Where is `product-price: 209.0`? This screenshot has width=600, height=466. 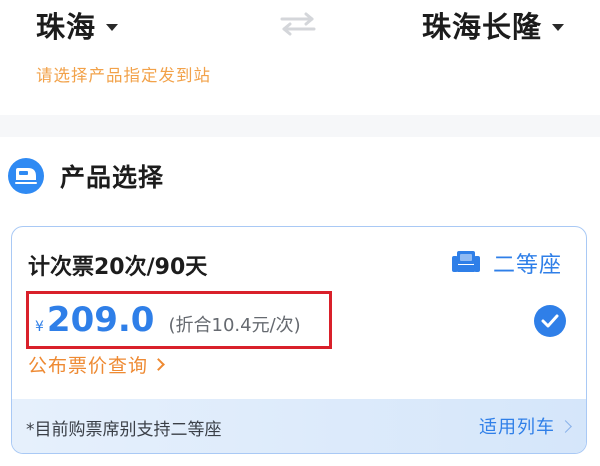
product-price: 209.0 is located at coordinates (100, 320).